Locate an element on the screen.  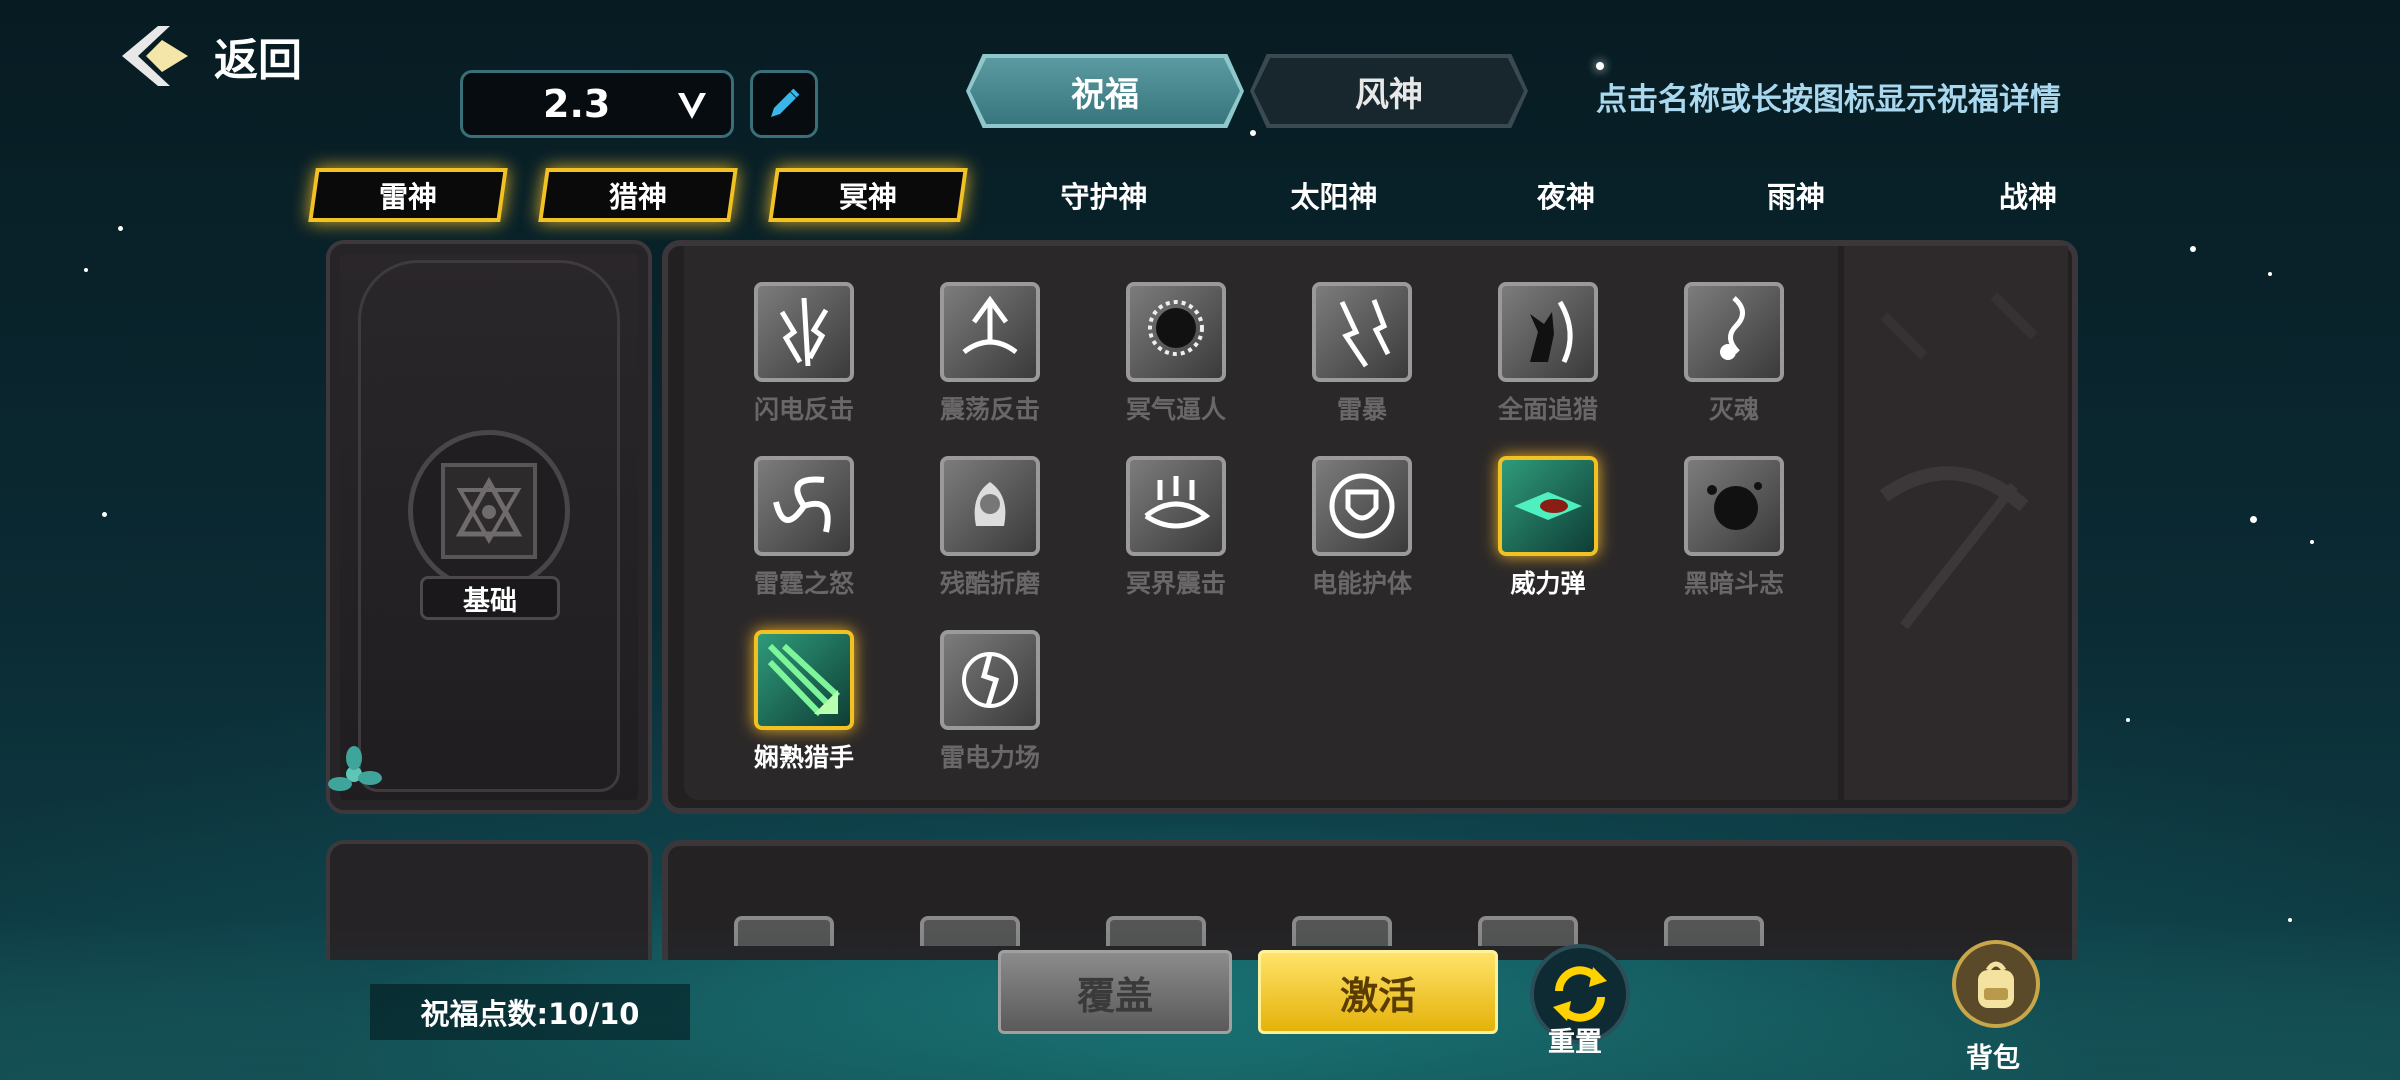
skill-item: 威力弹 is located at coordinates (1548, 528).